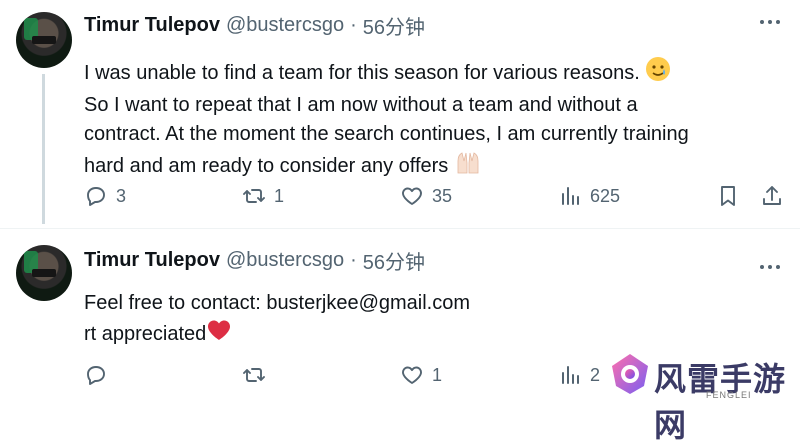  What do you see at coordinates (595, 374) in the screenshot?
I see `views-count: 2` at bounding box center [595, 374].